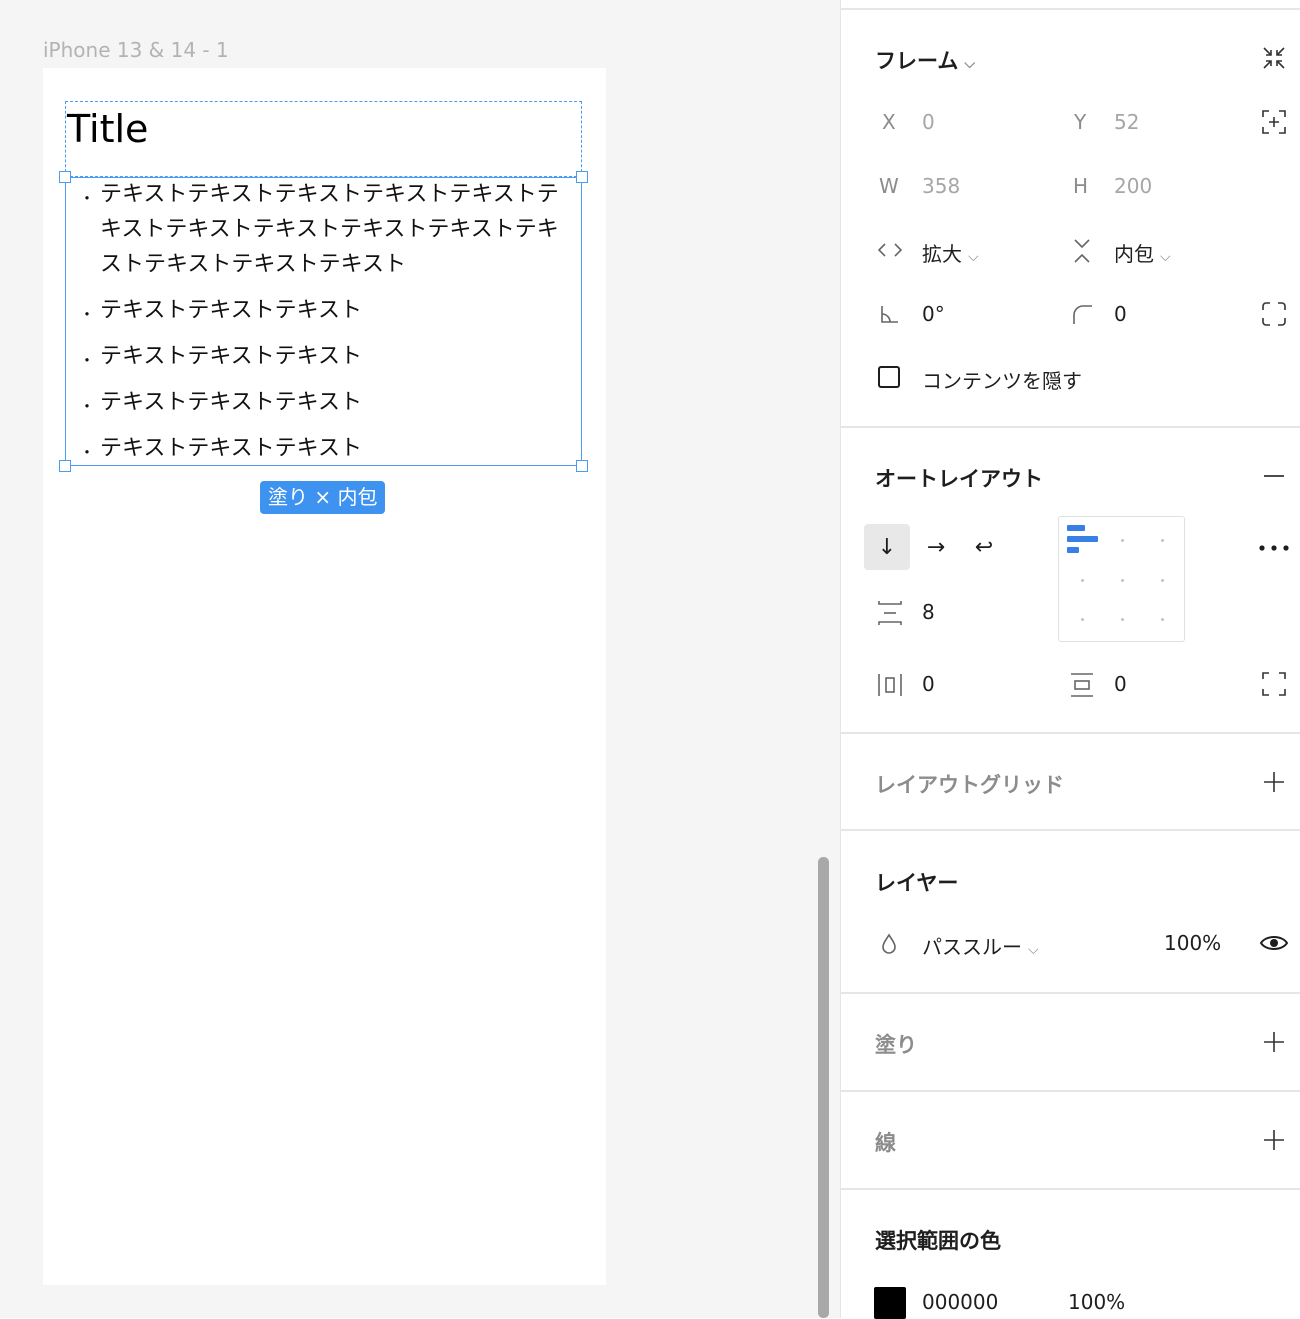 Image resolution: width=1300 pixels, height=1319 pixels. What do you see at coordinates (1082, 315) in the screenshot?
I see `corner-radius-icon` at bounding box center [1082, 315].